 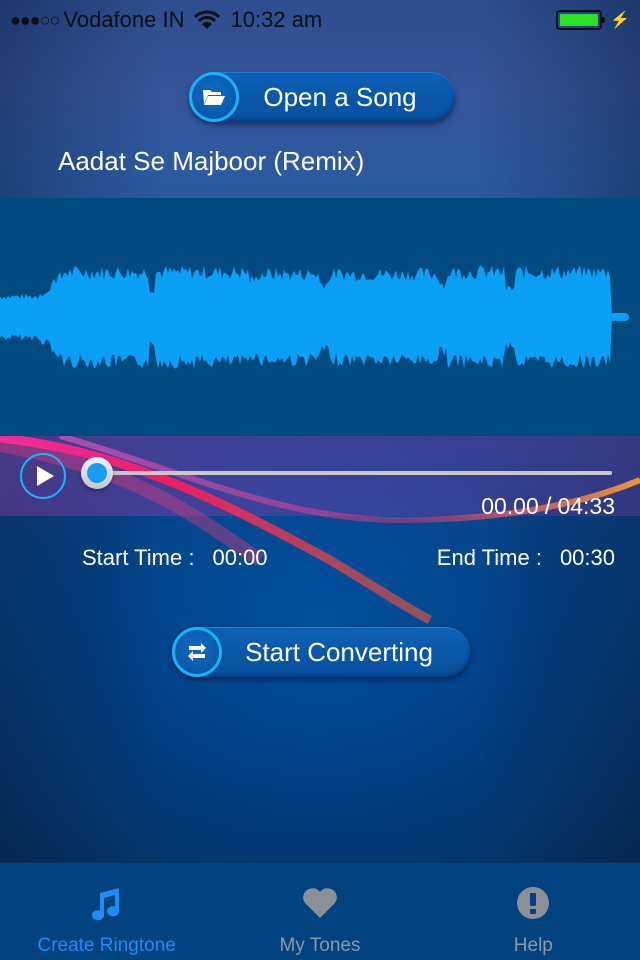 What do you see at coordinates (533, 903) in the screenshot?
I see `exclamation-icon` at bounding box center [533, 903].